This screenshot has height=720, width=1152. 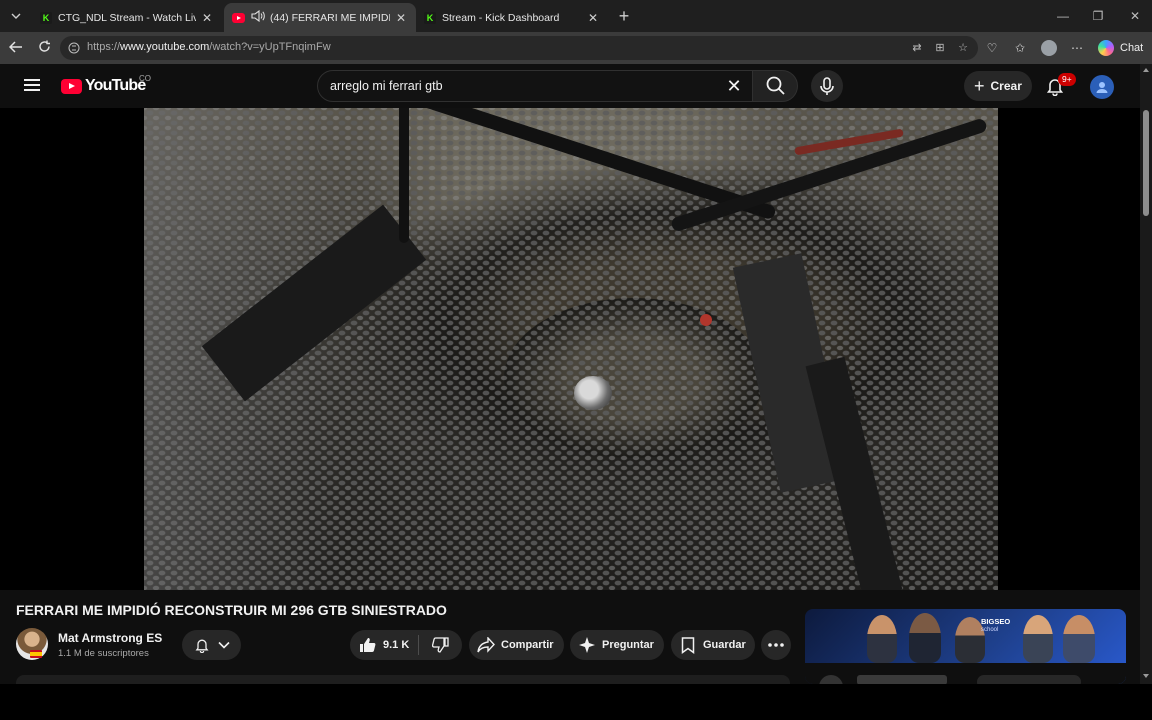 I want to click on scroll-up-arrow-icon, so click(x=1146, y=70).